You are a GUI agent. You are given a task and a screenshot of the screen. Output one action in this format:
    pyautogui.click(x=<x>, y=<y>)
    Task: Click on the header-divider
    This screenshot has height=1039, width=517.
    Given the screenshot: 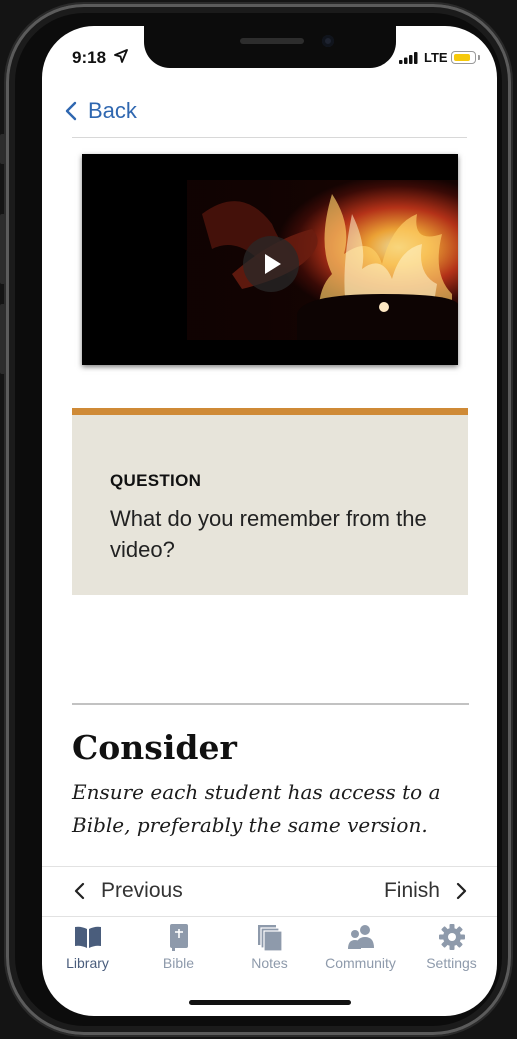 What is the action you would take?
    pyautogui.click(x=269, y=137)
    